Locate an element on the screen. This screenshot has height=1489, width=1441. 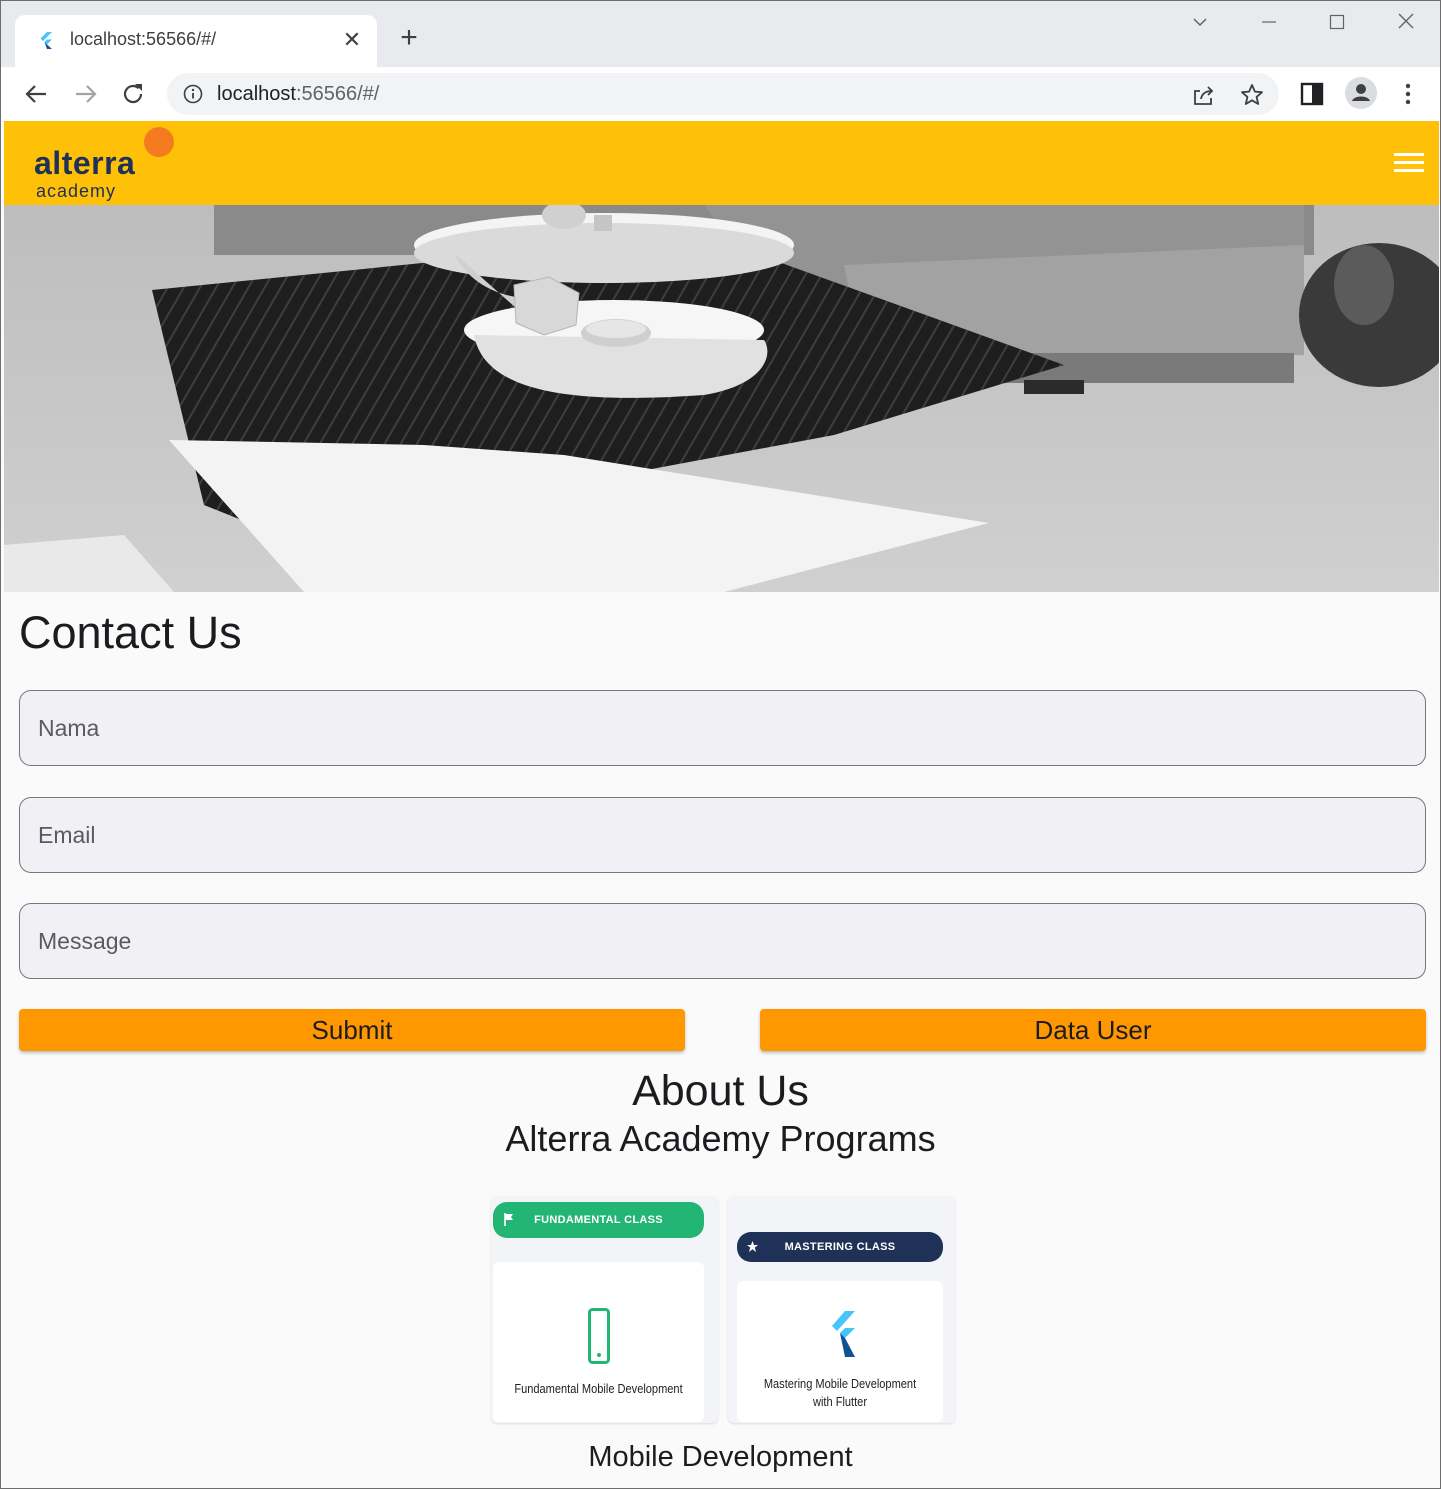
minimize-icon is located at coordinates (1269, 24).